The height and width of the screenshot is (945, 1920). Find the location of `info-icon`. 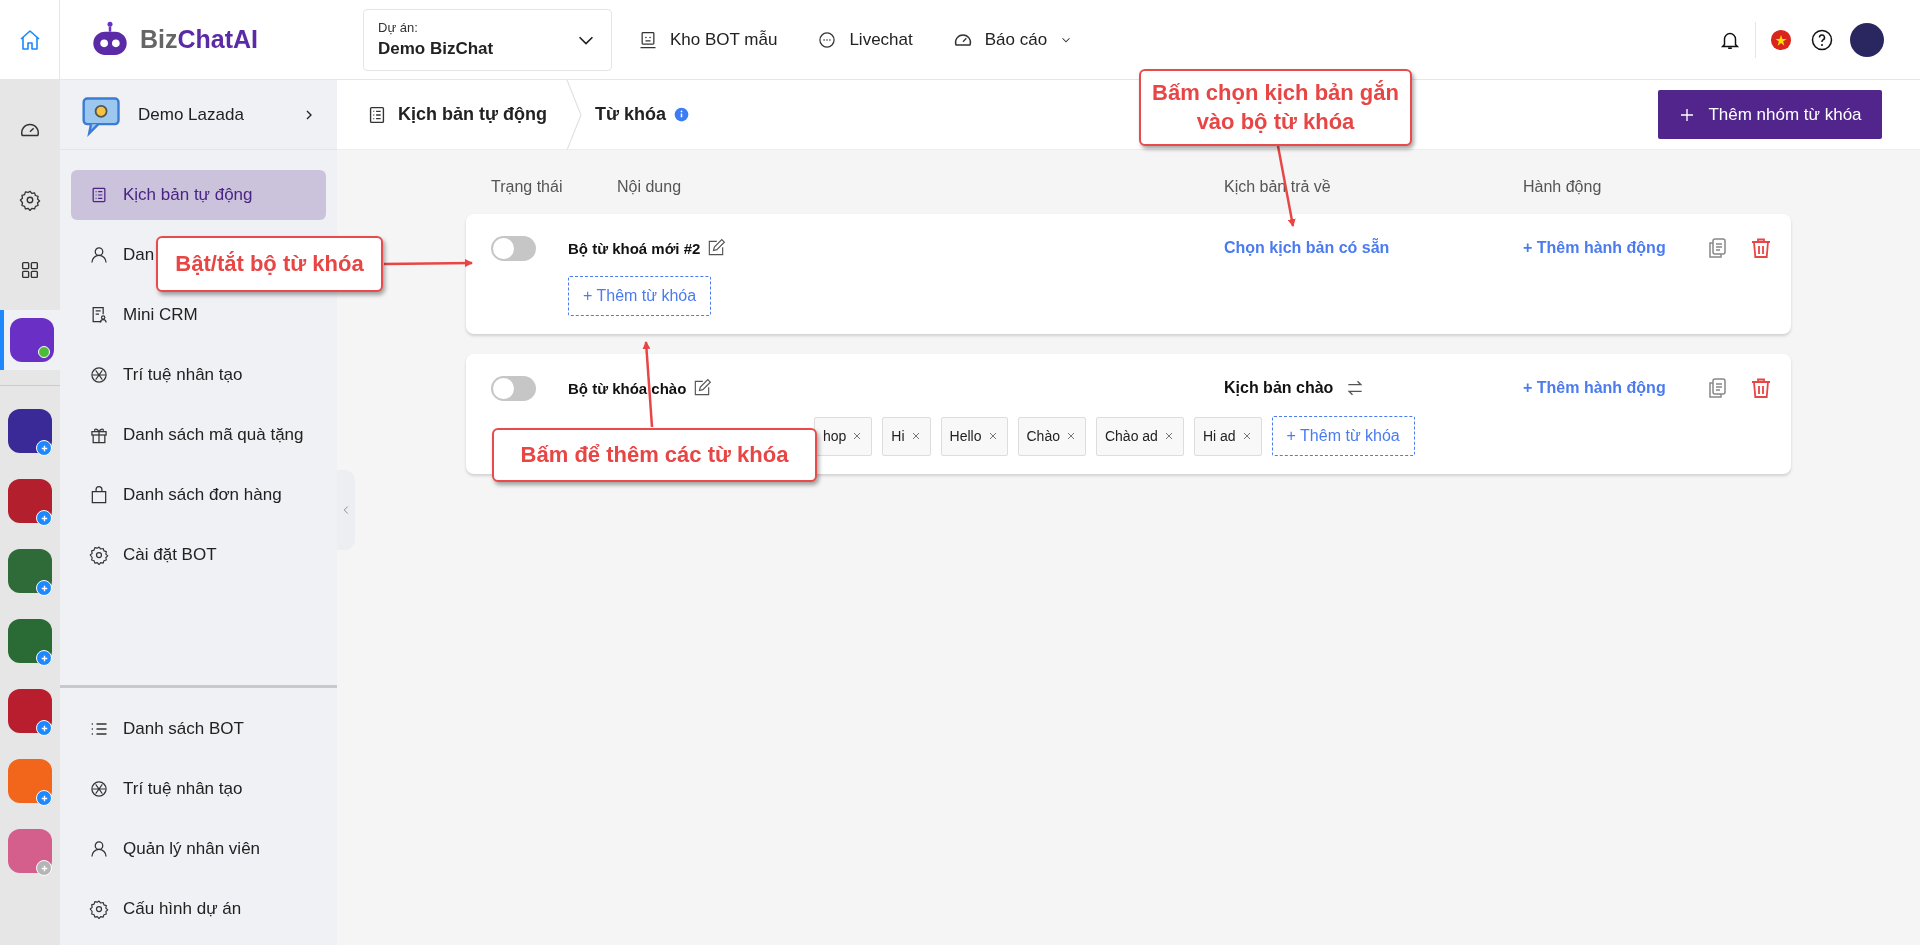

info-icon is located at coordinates (682, 114).